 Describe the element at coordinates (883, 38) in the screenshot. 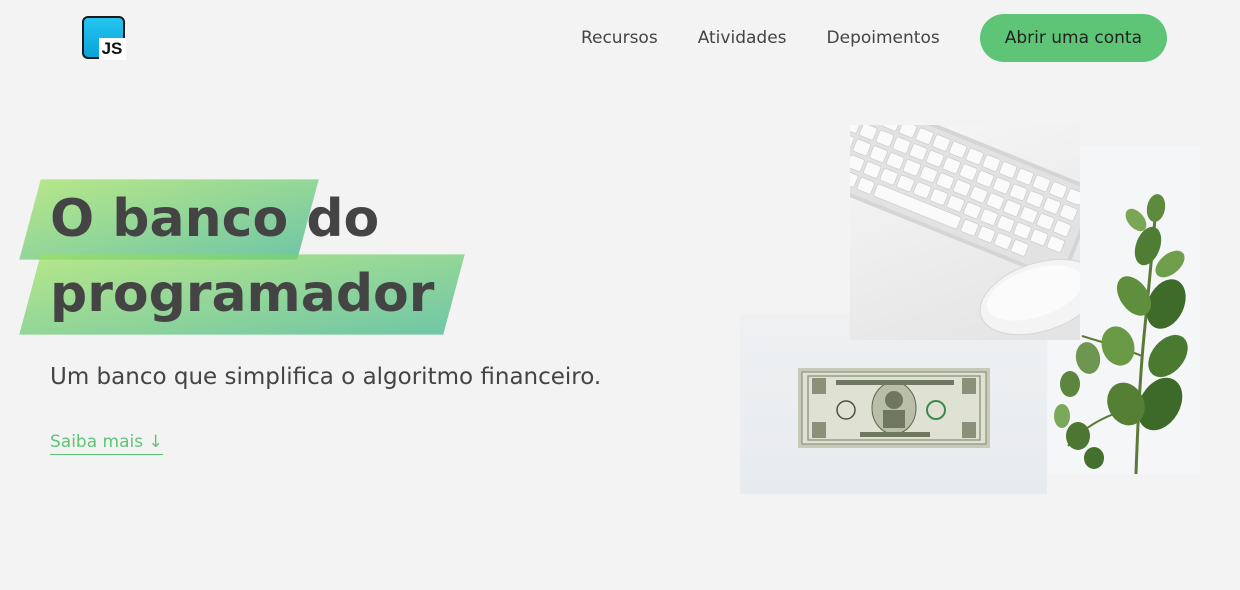

I see `nav-link-depoimentos: Depoimentos` at that location.